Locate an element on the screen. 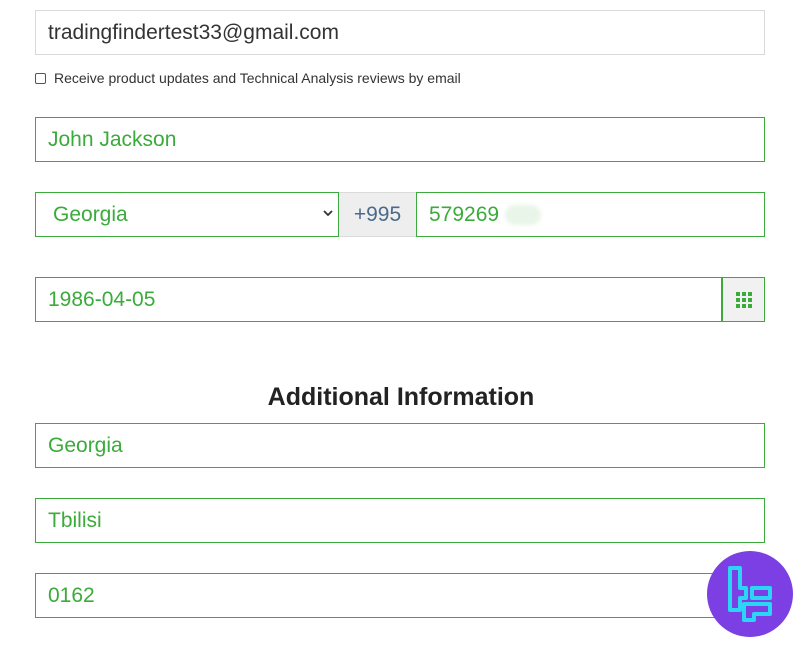 This screenshot has width=802, height=646. full-name-value: John Jackson is located at coordinates (112, 139).